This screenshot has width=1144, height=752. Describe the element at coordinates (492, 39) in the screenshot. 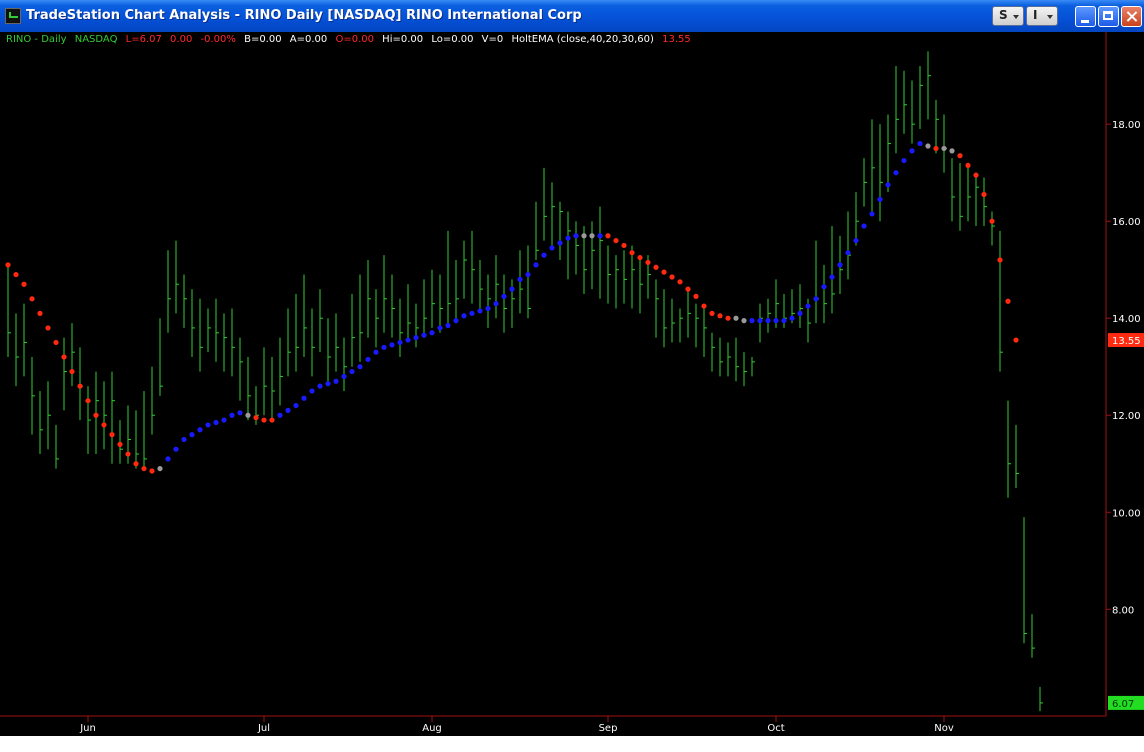

I see `status-volume: V=0` at that location.